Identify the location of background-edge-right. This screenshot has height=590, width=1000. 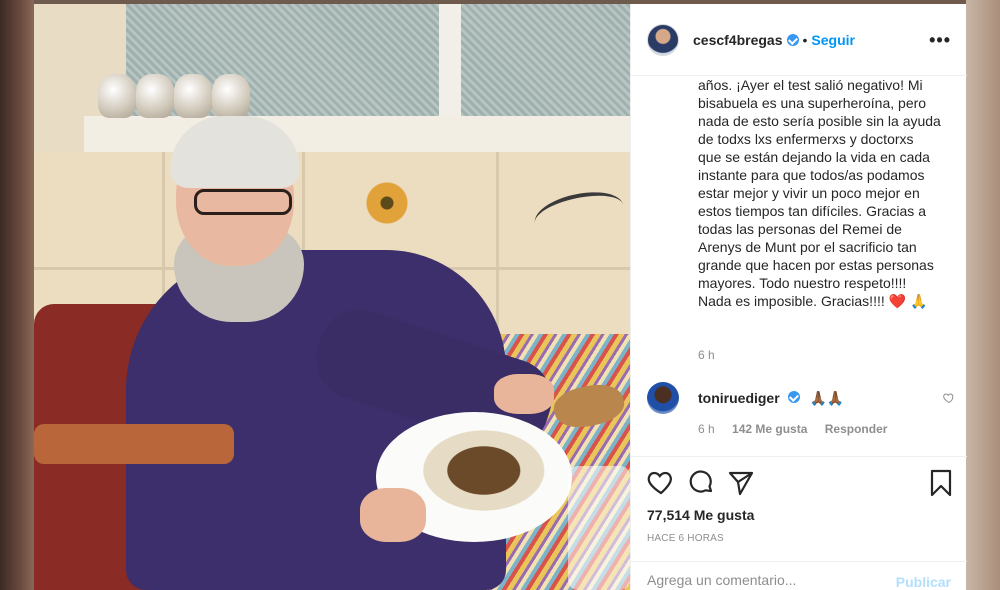
(983, 295).